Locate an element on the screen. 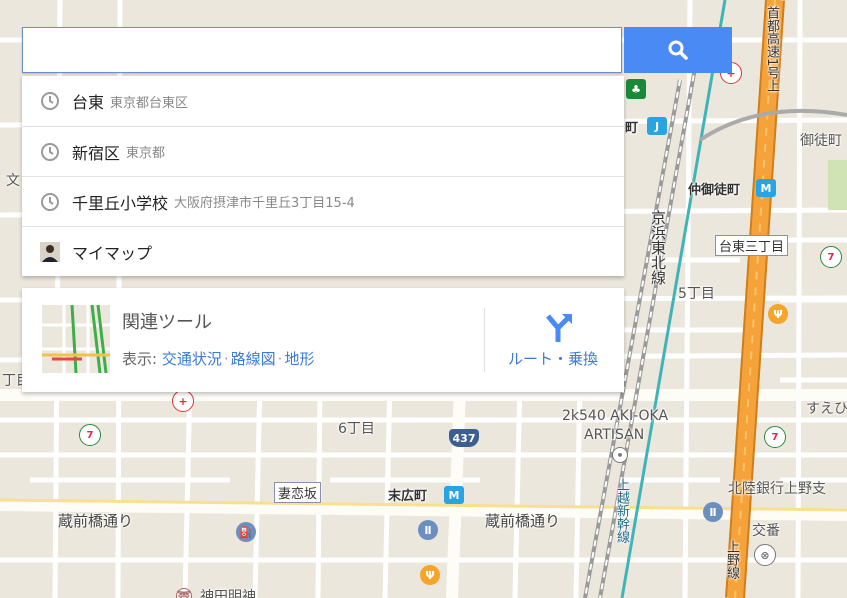  divider is located at coordinates (484, 340).